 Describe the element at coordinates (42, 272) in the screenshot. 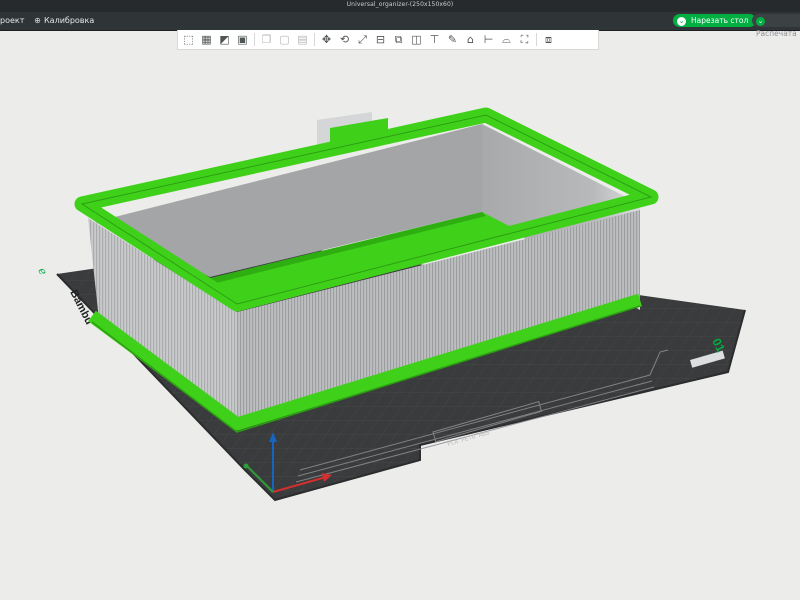

I see `plate-edit-icon: ℯ` at that location.